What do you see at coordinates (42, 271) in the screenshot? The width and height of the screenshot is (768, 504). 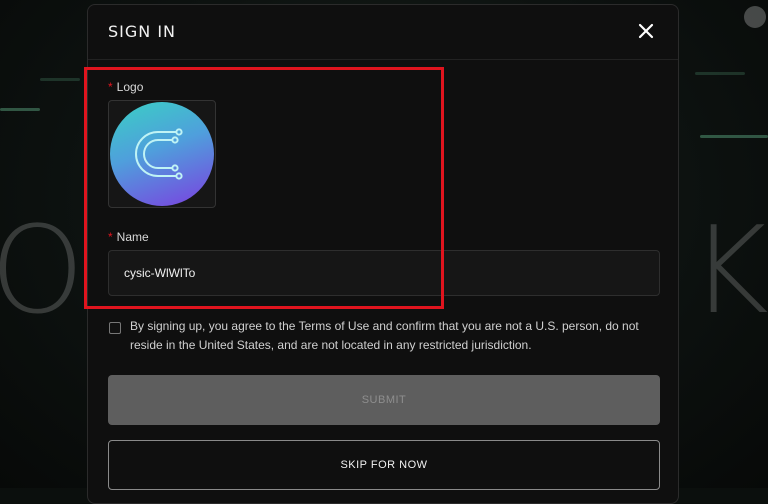 I see `background-letter-o: O` at bounding box center [42, 271].